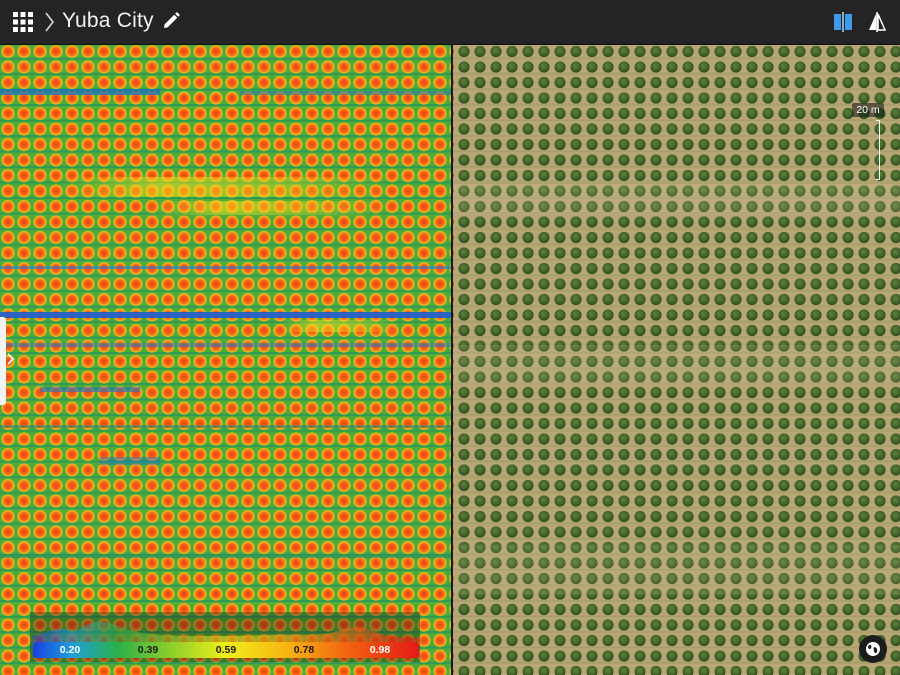 This screenshot has width=900, height=675. What do you see at coordinates (869, 143) in the screenshot?
I see `scale-indicator: 20 m` at bounding box center [869, 143].